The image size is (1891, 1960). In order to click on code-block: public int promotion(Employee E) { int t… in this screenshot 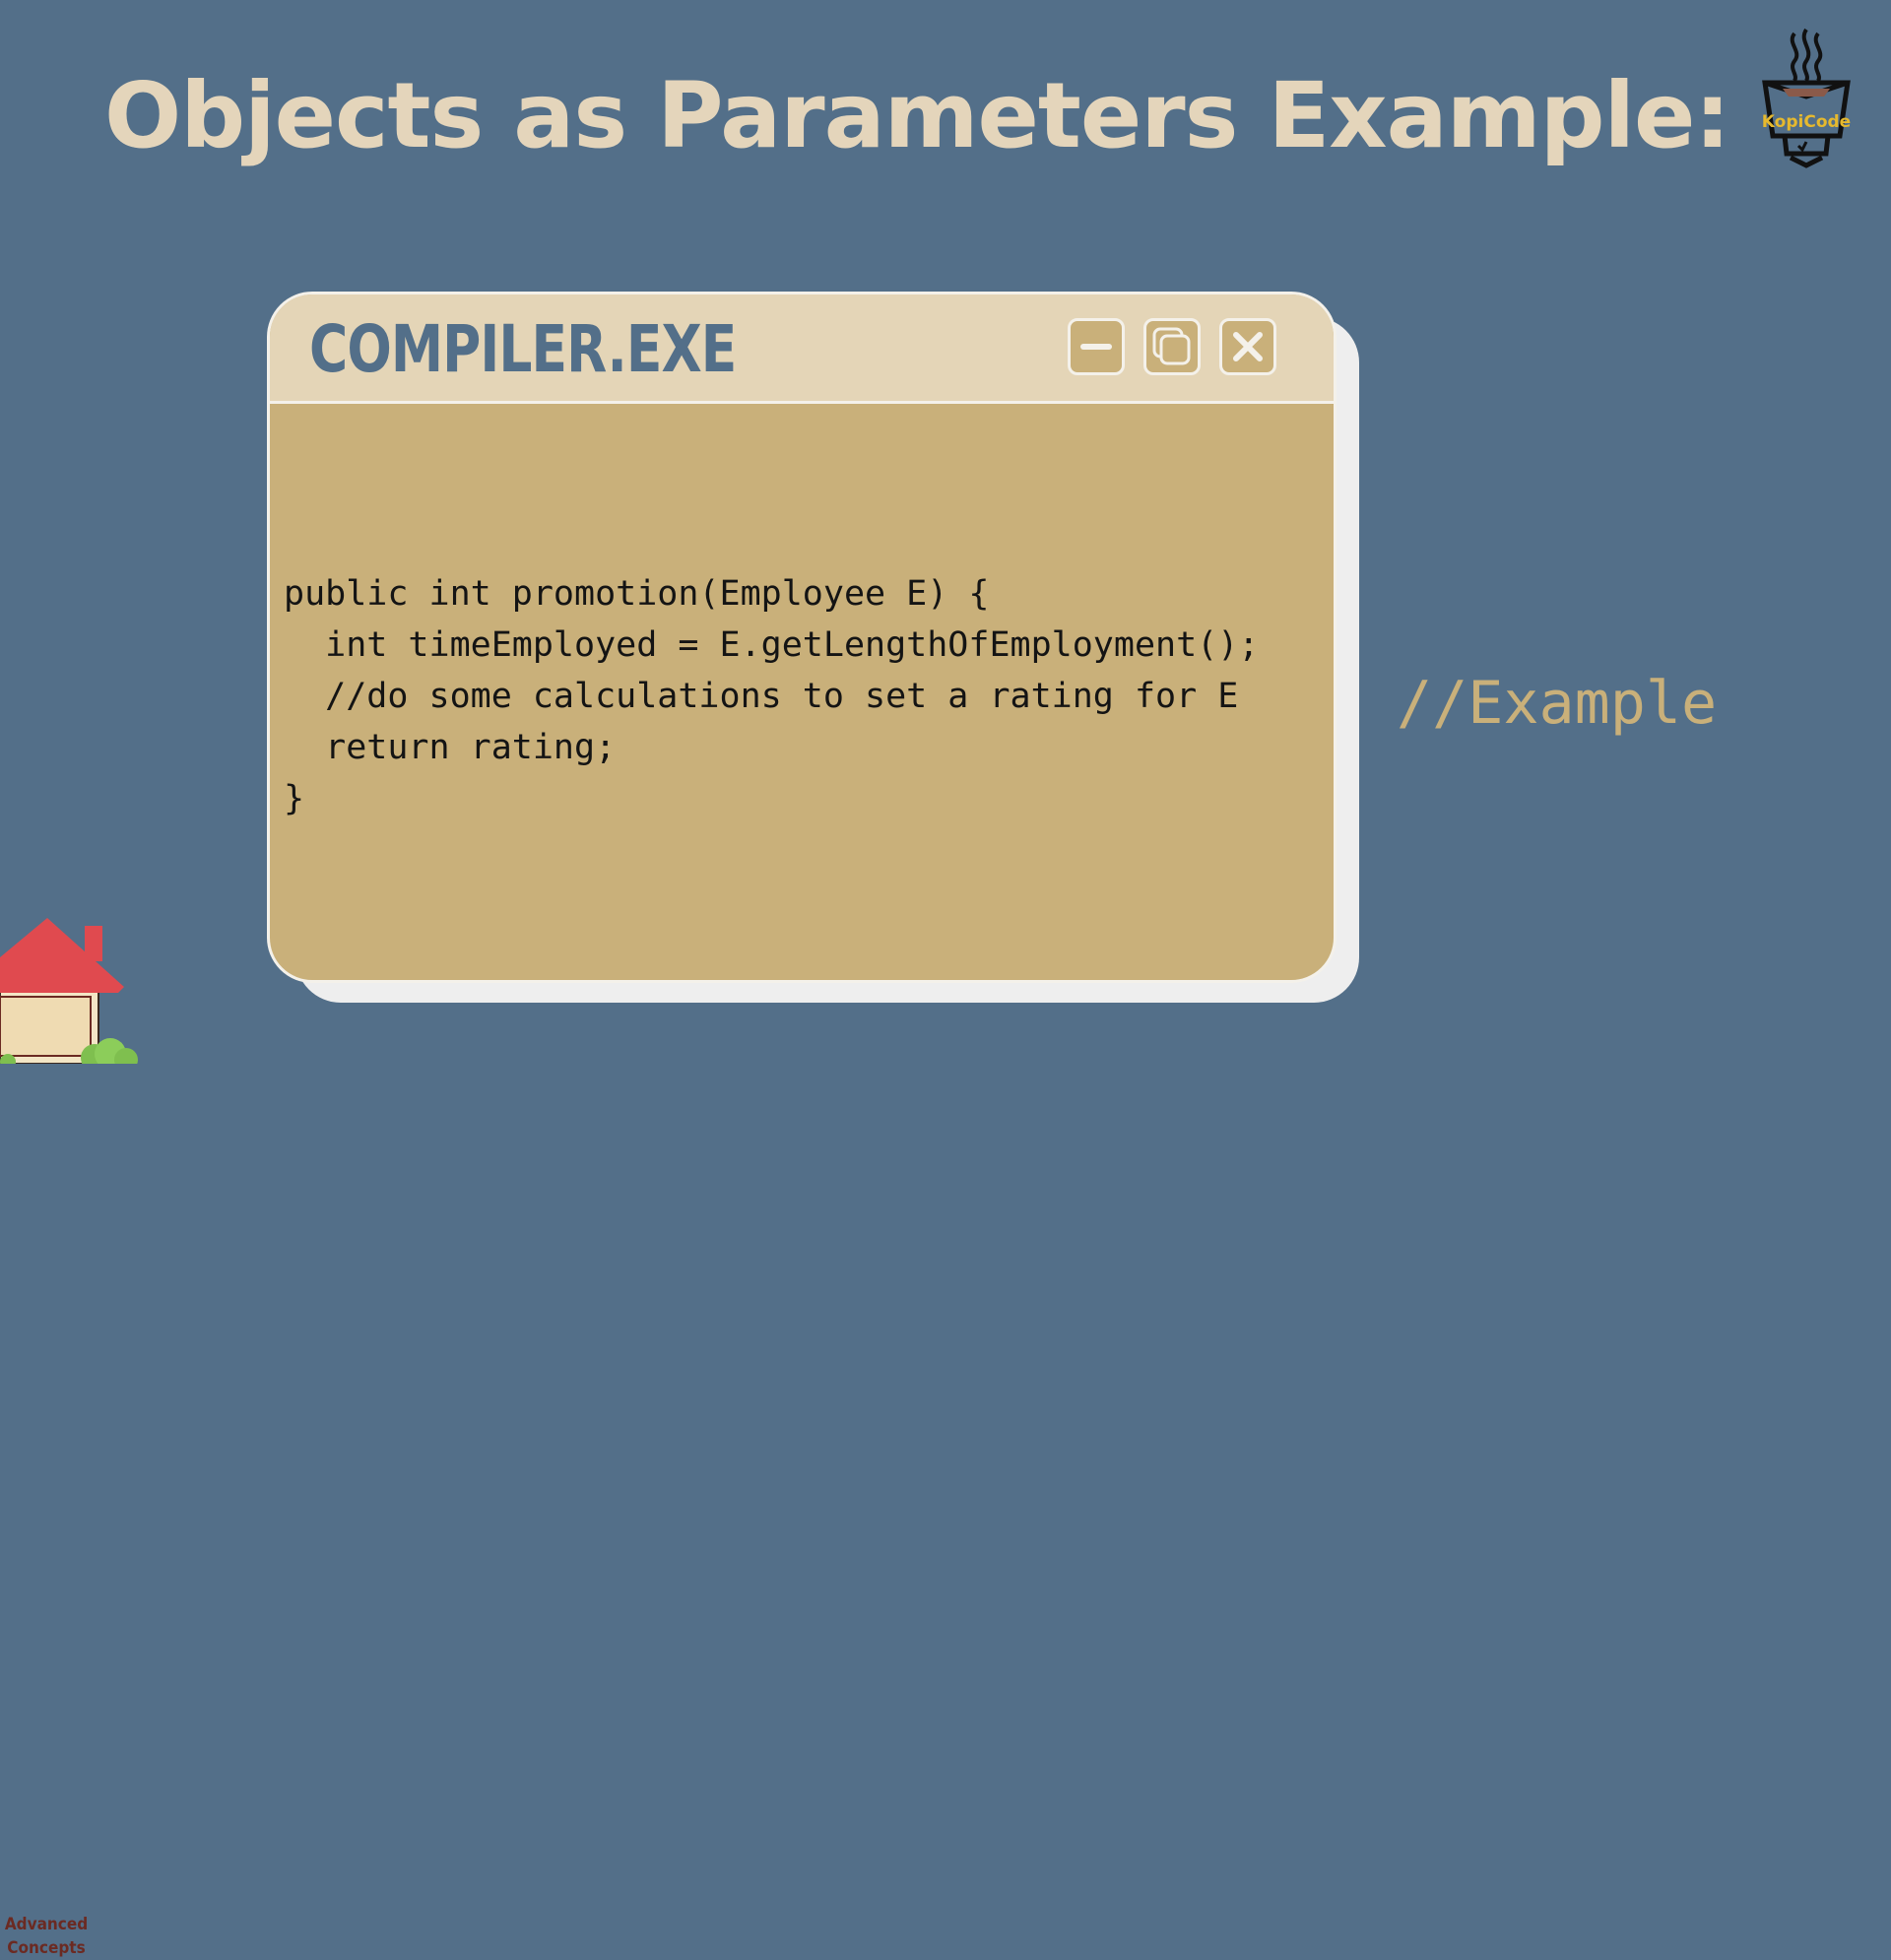, I will do `click(809, 696)`.